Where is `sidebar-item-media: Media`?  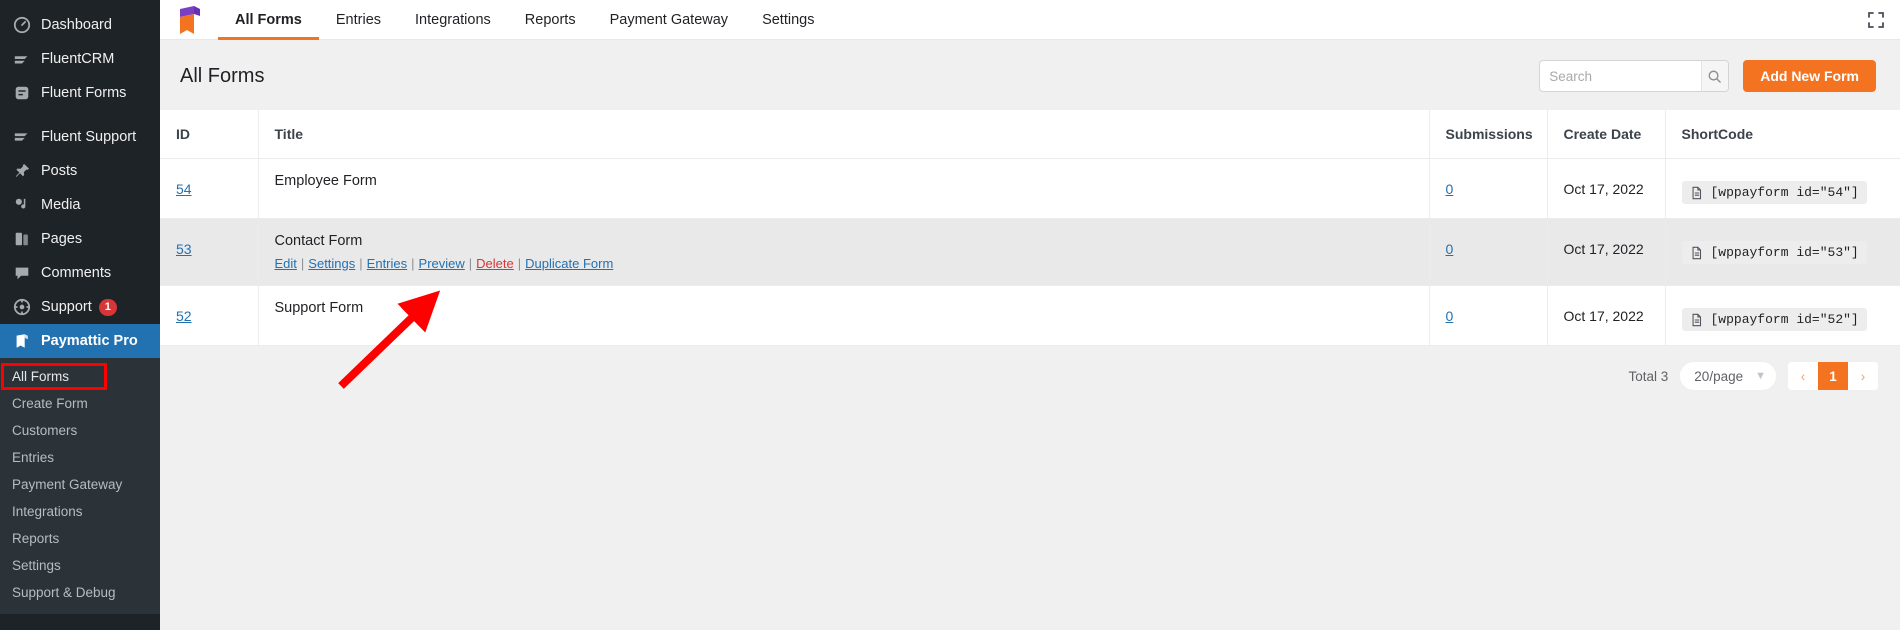 sidebar-item-media: Media is located at coordinates (80, 205).